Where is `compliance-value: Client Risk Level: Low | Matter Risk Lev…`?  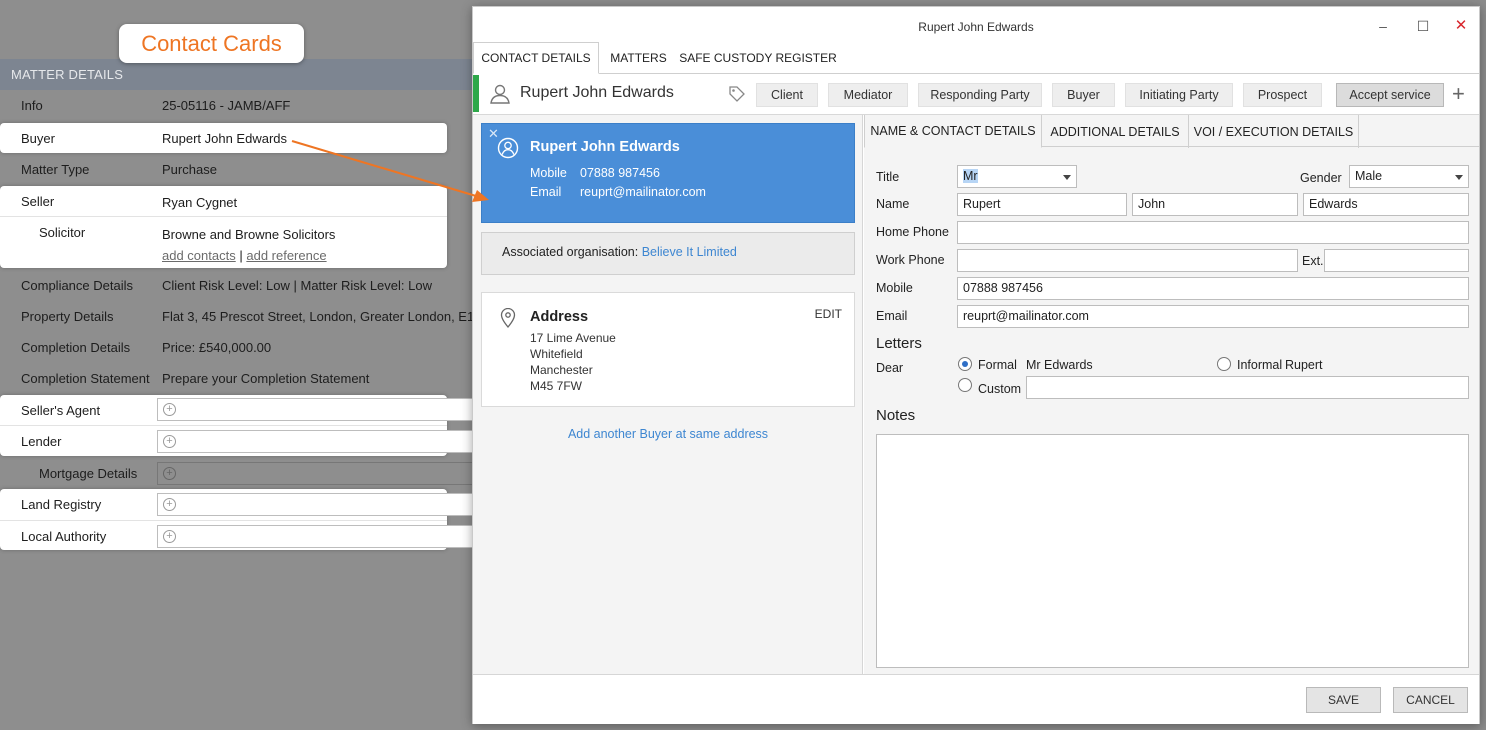
compliance-value: Client Risk Level: Low | Matter Risk Lev… is located at coordinates (297, 285).